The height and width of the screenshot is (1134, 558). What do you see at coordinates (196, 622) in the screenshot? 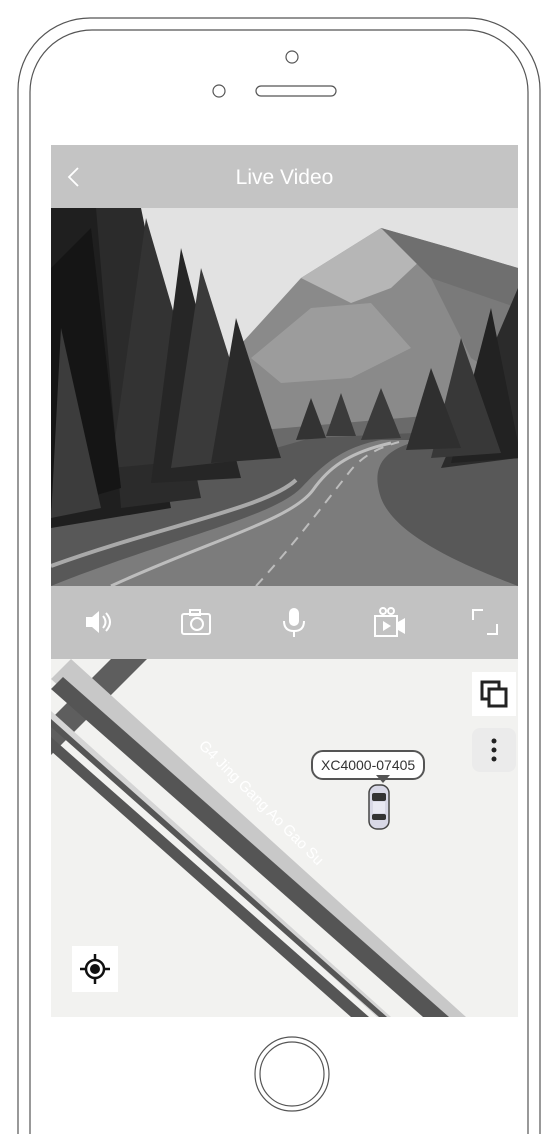
I see `camera-icon` at bounding box center [196, 622].